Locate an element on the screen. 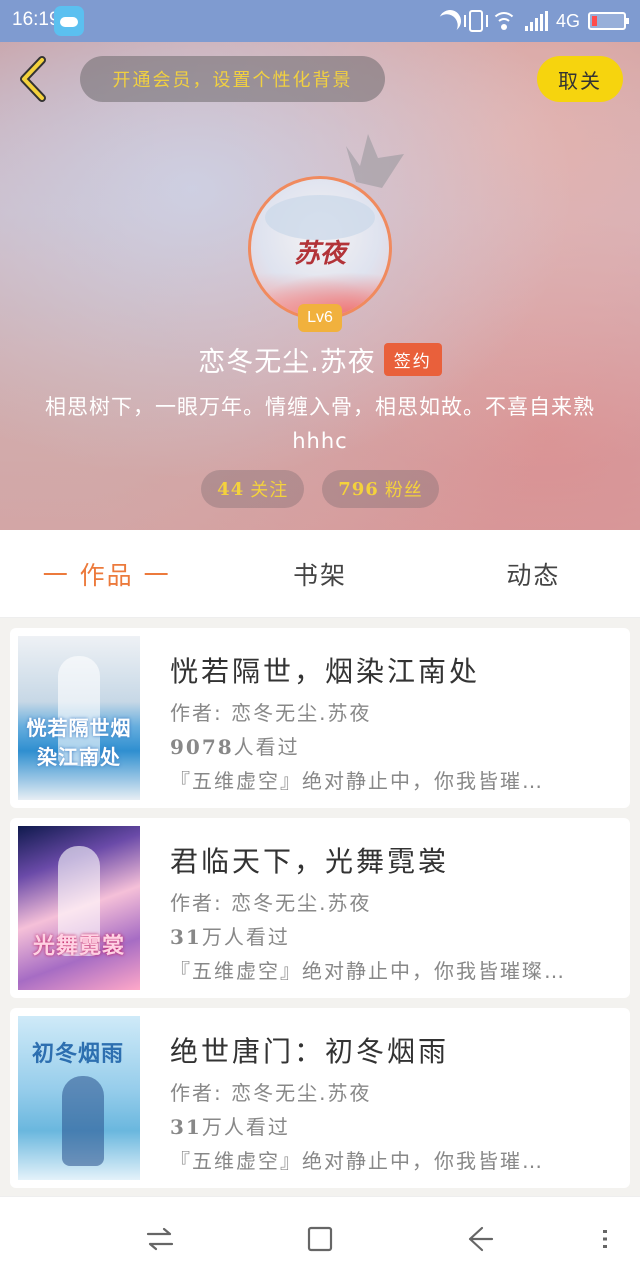 The width and height of the screenshot is (640, 1280). book-title: 君临天下，光舞霓裳 is located at coordinates (310, 861).